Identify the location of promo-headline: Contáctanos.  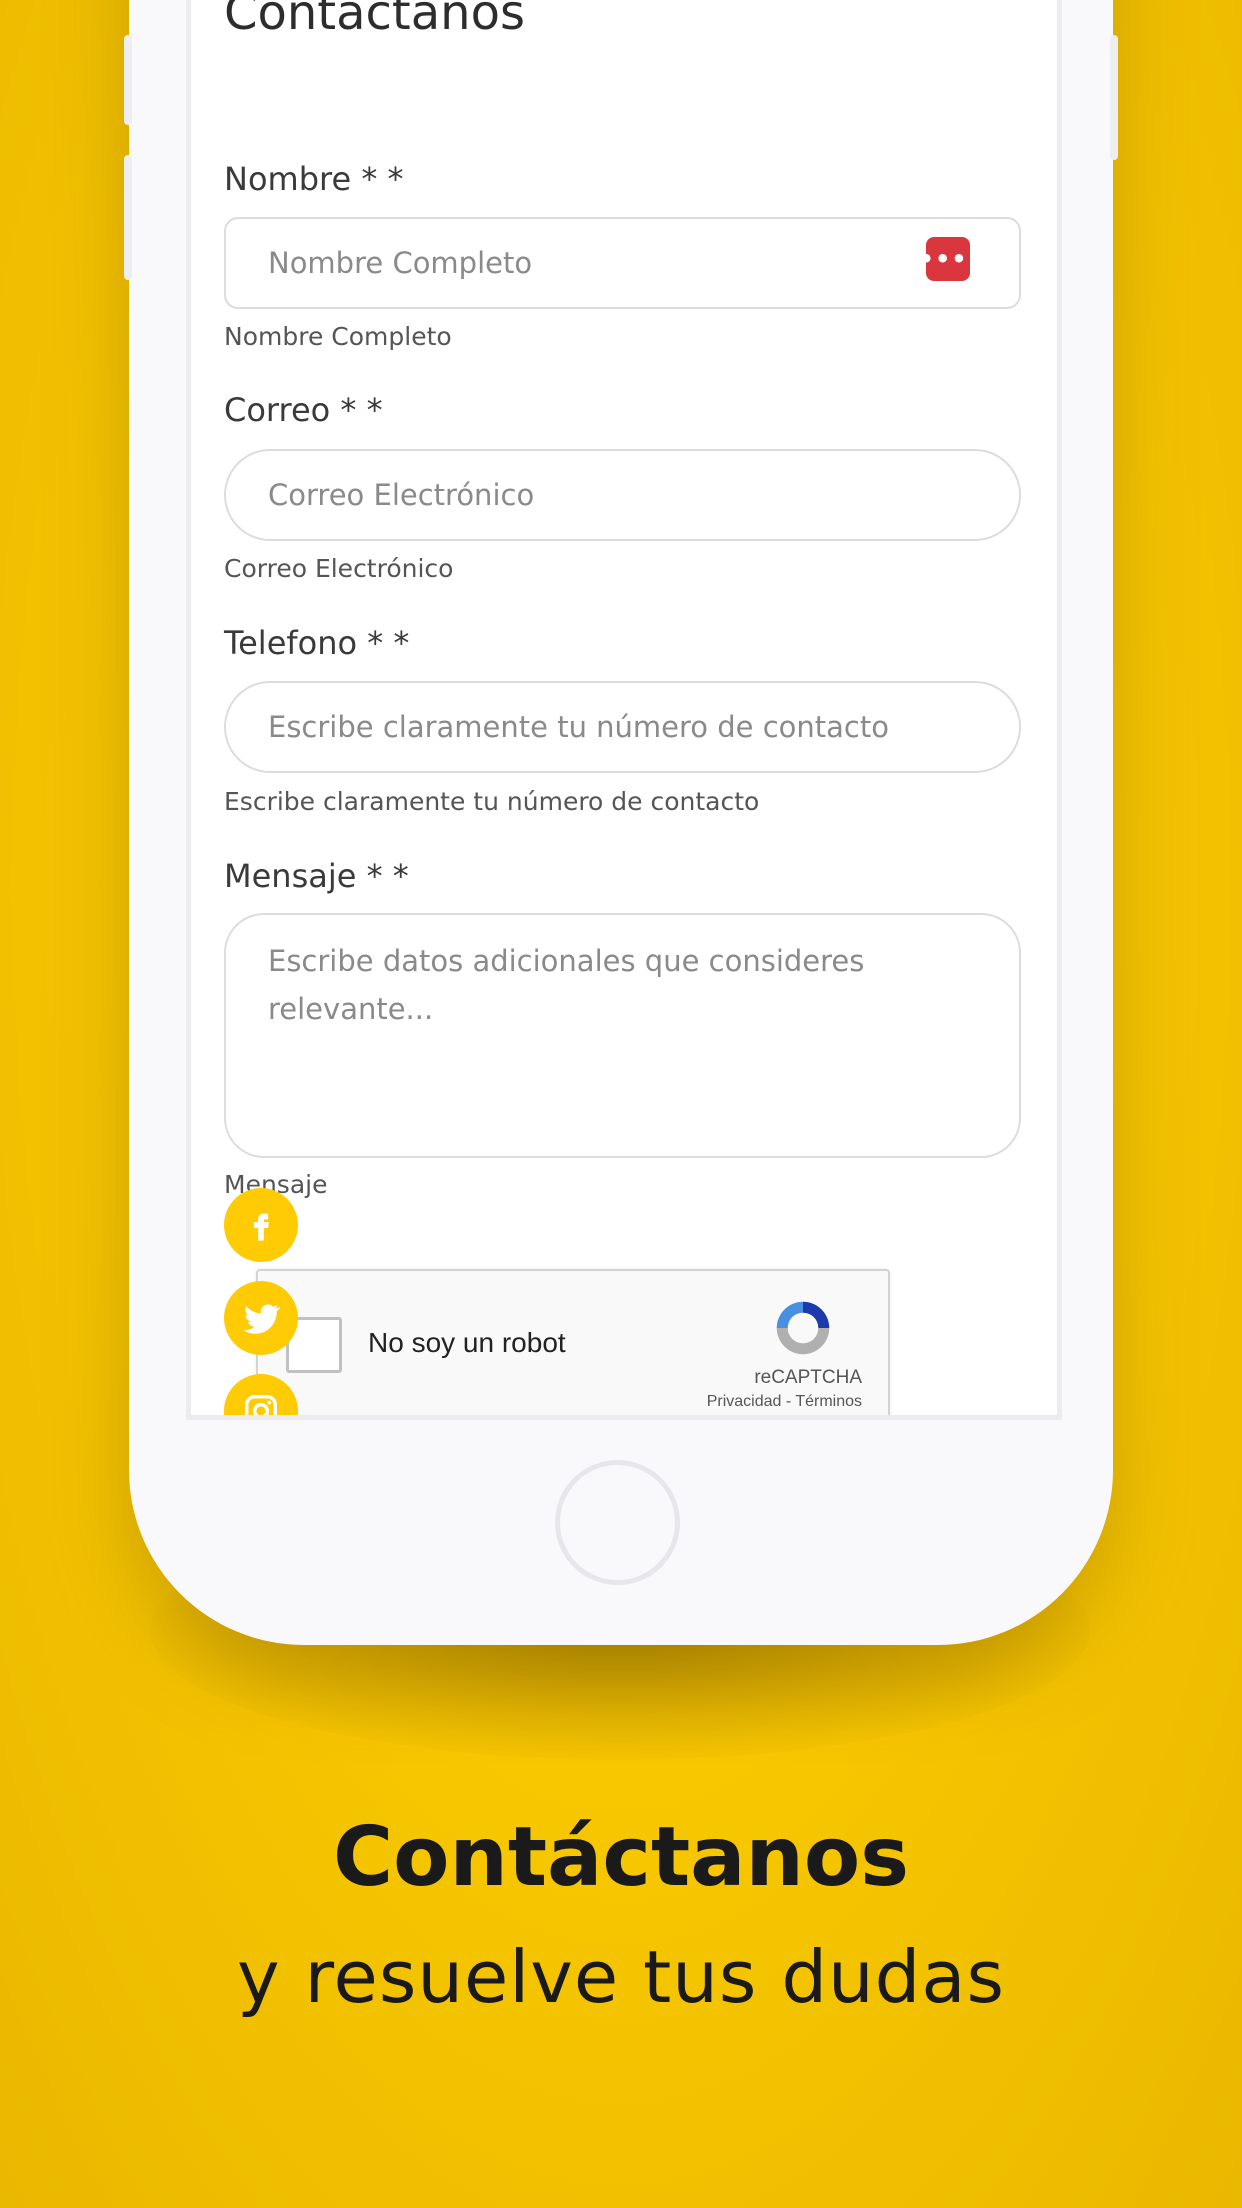
(621, 1857).